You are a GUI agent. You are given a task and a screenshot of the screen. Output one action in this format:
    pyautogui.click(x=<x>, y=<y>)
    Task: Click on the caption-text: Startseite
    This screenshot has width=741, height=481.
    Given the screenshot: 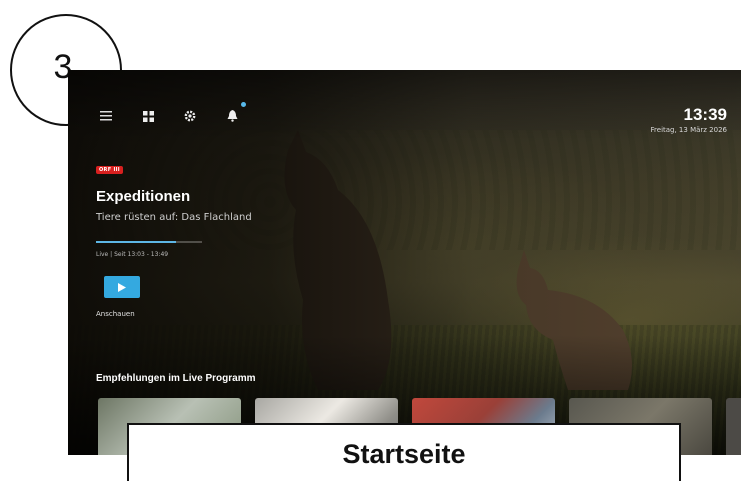 What is the action you would take?
    pyautogui.click(x=404, y=454)
    